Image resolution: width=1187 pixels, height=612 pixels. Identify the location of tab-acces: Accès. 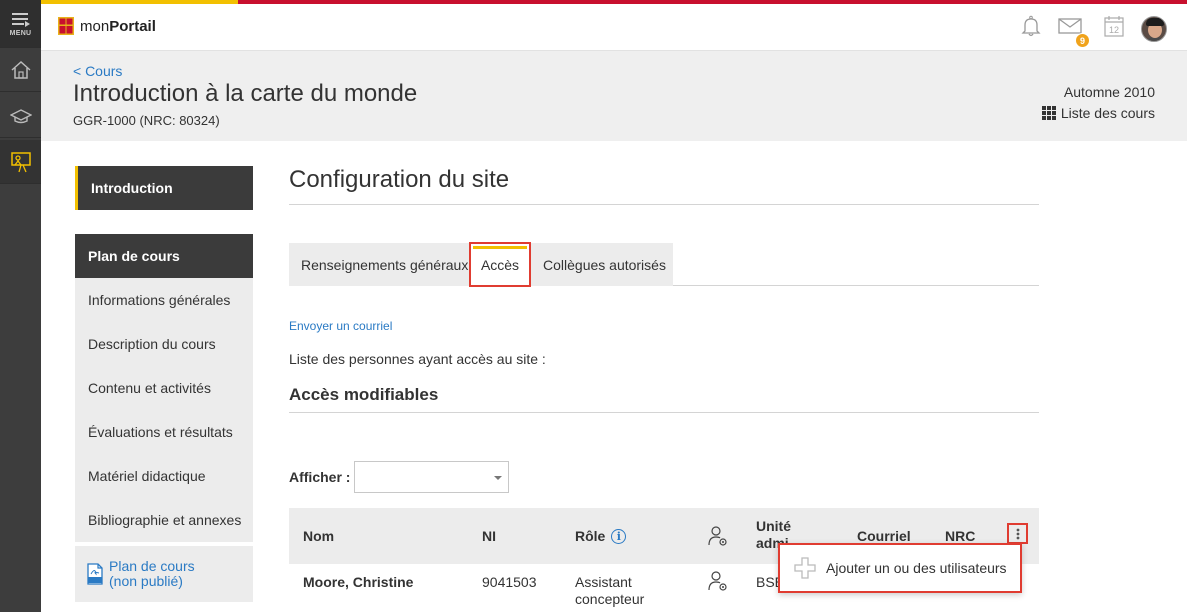
(500, 264).